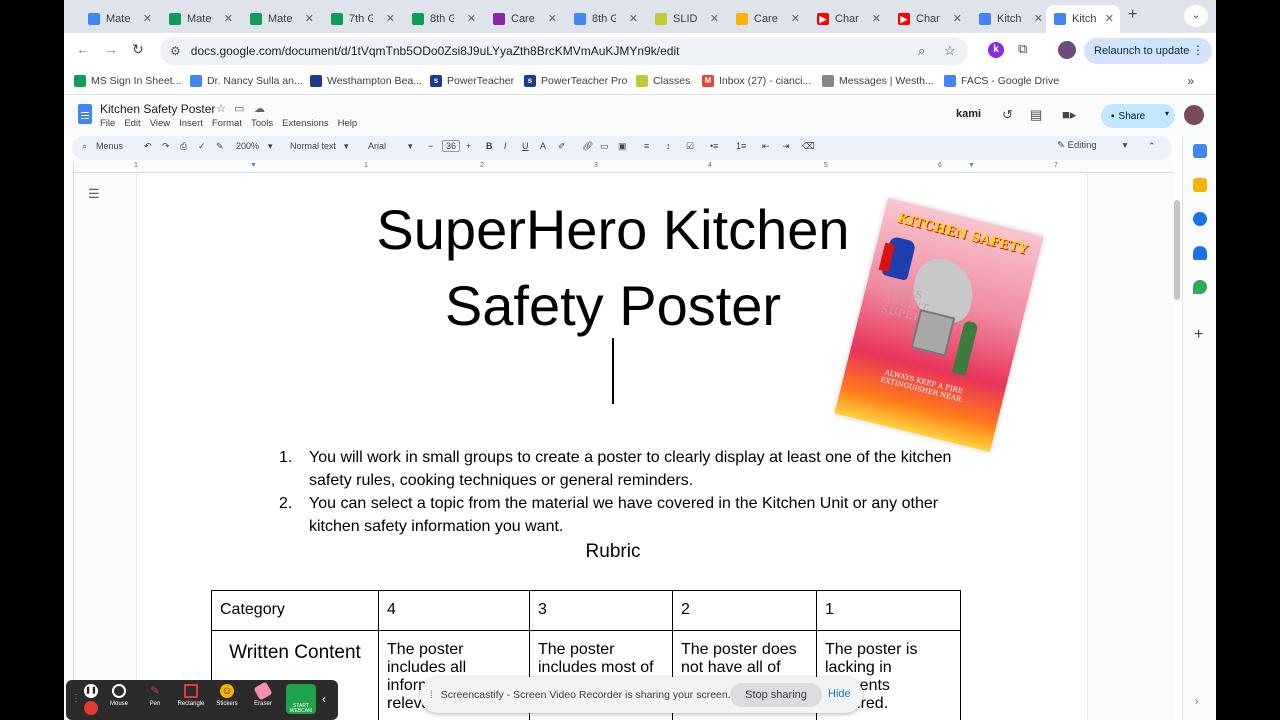 This screenshot has width=1280, height=720. What do you see at coordinates (686, 19) in the screenshot?
I see `browser-tab: SLIDI✕` at bounding box center [686, 19].